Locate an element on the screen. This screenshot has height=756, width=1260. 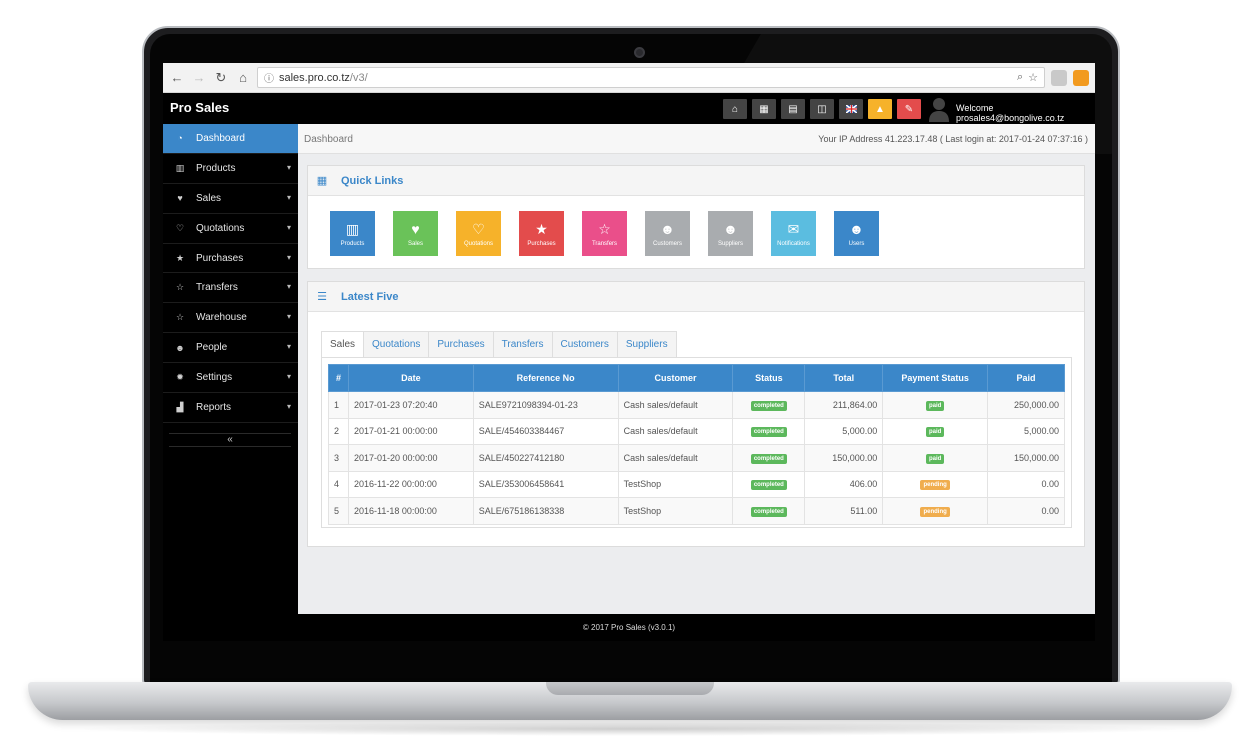
sidebar-item-people: ☻ People ▾ is located at coordinates (230, 348).